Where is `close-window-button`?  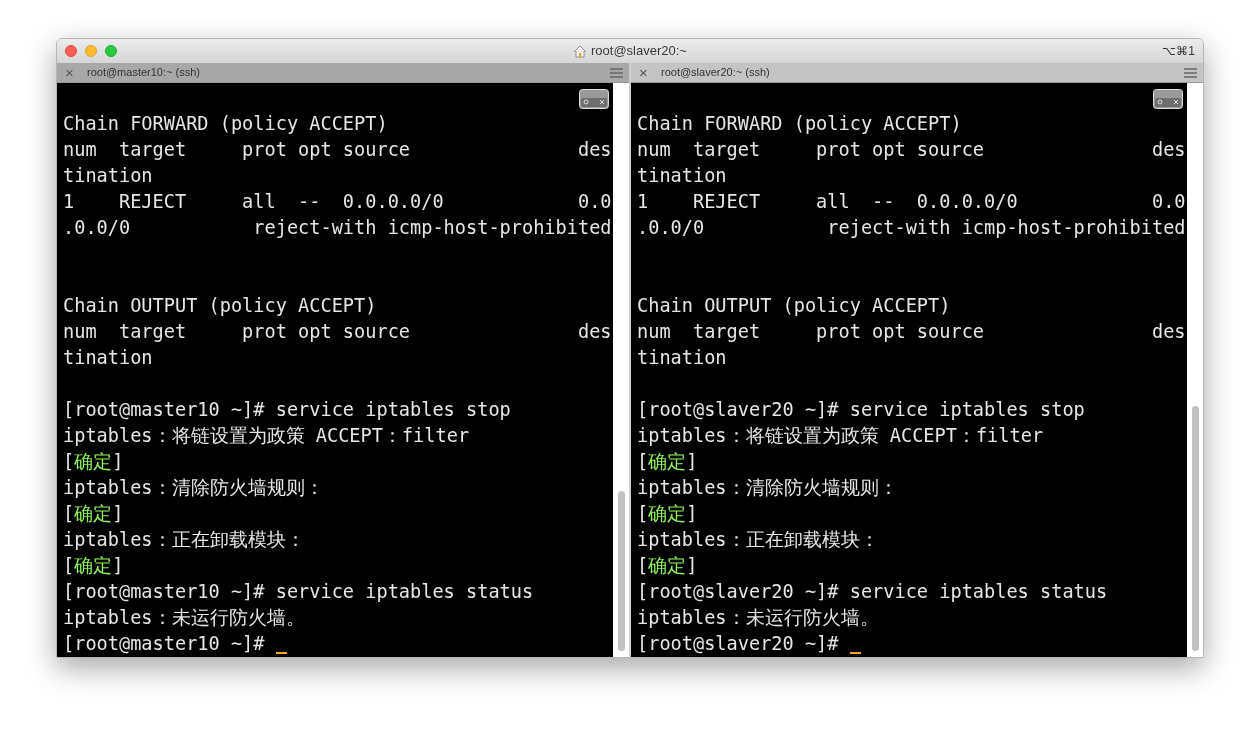
close-window-button is located at coordinates (71, 51).